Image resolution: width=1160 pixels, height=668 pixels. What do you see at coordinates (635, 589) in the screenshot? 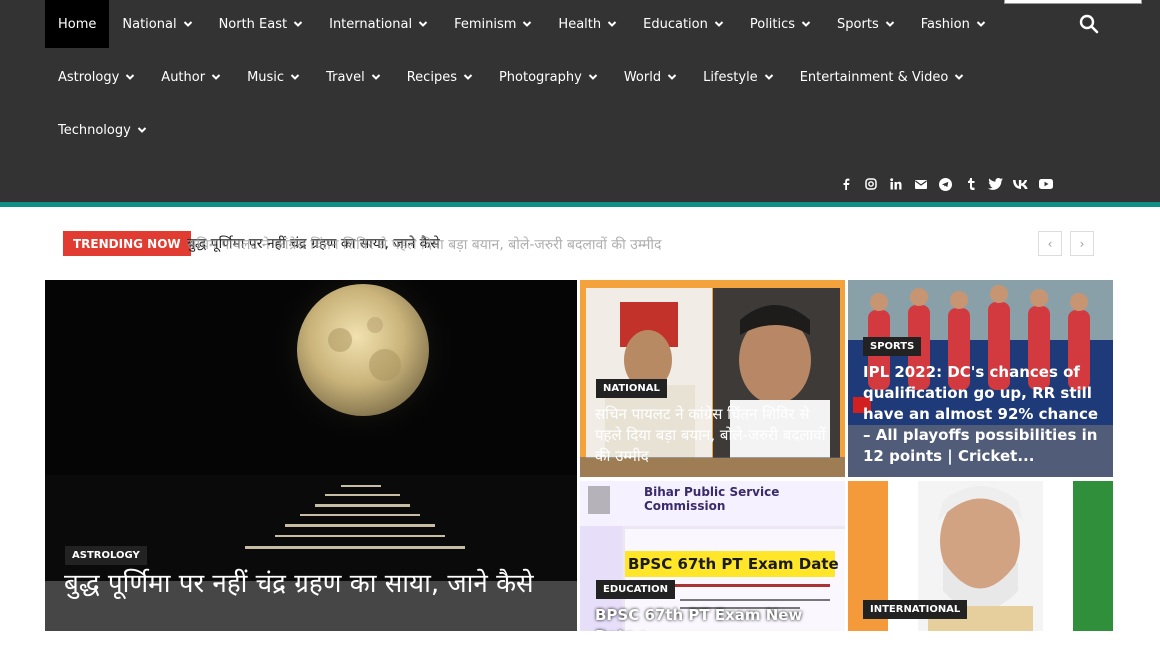
I see `category-tag: EDUCATION` at bounding box center [635, 589].